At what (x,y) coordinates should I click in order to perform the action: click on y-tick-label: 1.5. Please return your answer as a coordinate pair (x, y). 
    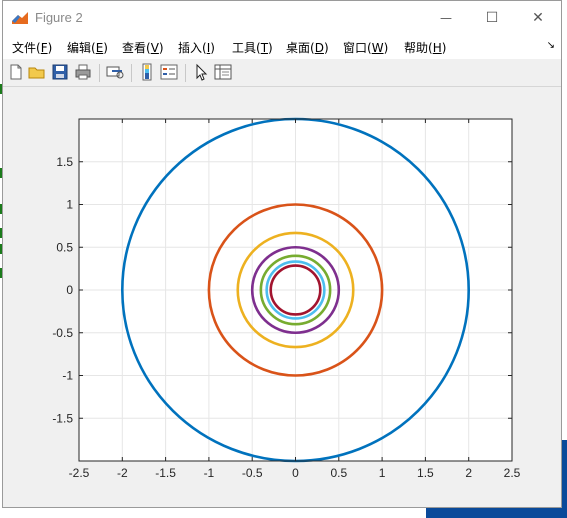
    Looking at the image, I should click on (64, 162).